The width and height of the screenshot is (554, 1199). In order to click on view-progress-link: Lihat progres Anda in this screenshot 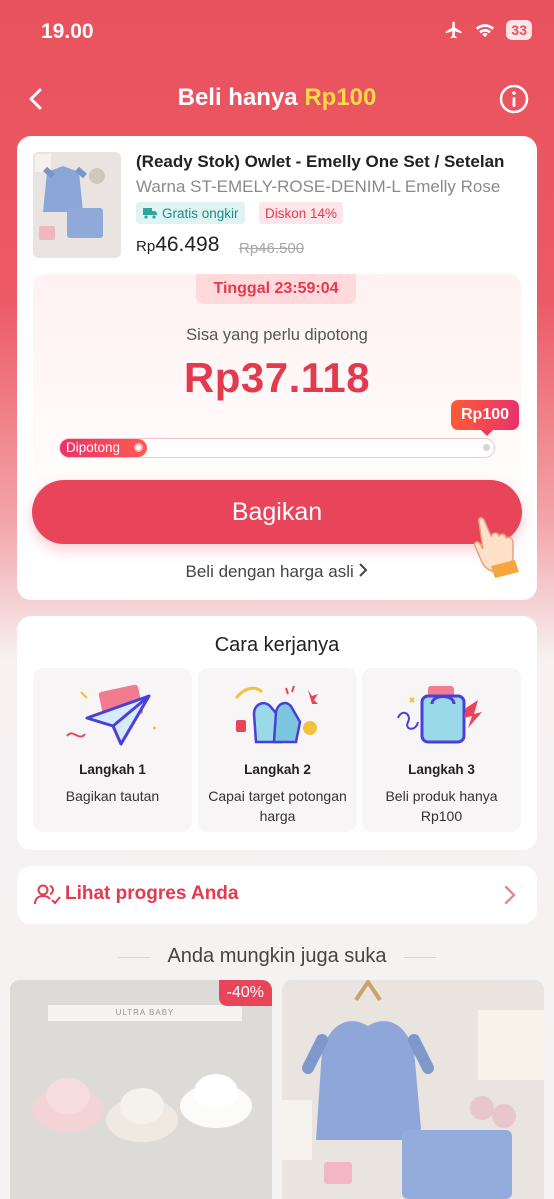, I will do `click(277, 895)`.